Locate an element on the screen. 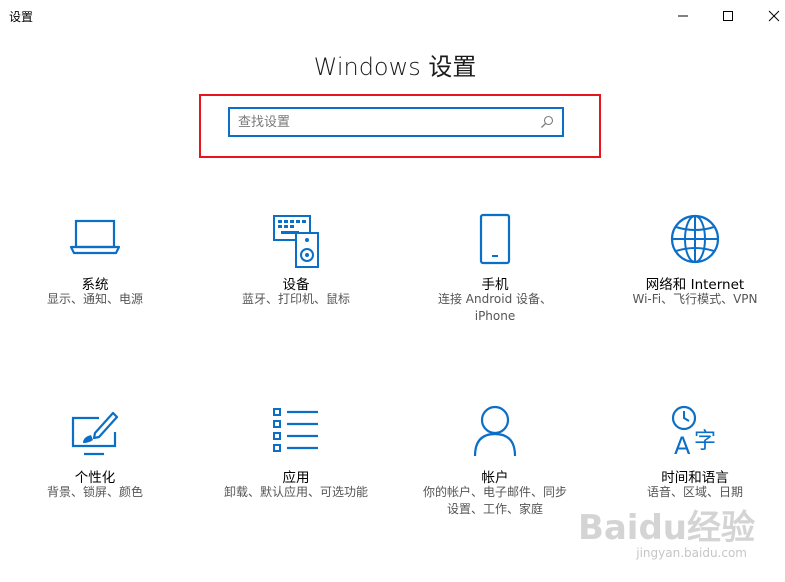 The height and width of the screenshot is (582, 785). tile-apps: 应用 卸载、默认应用、可选功能 is located at coordinates (296, 465).